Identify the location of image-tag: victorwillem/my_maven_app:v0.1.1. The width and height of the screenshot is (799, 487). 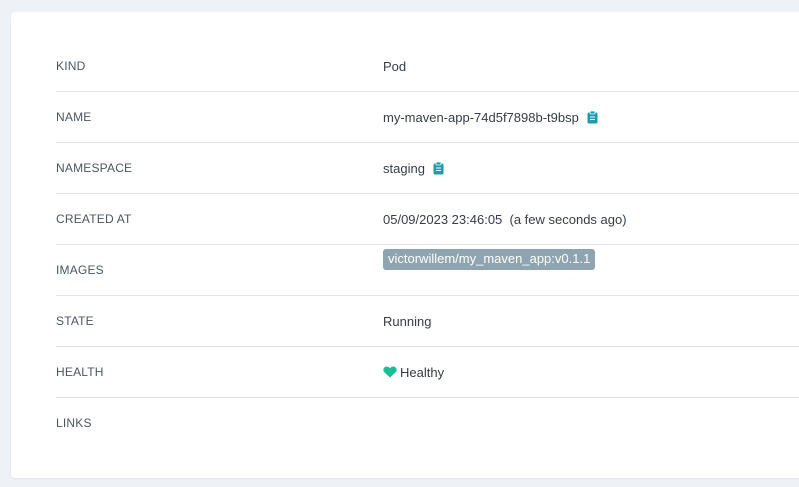
(489, 259).